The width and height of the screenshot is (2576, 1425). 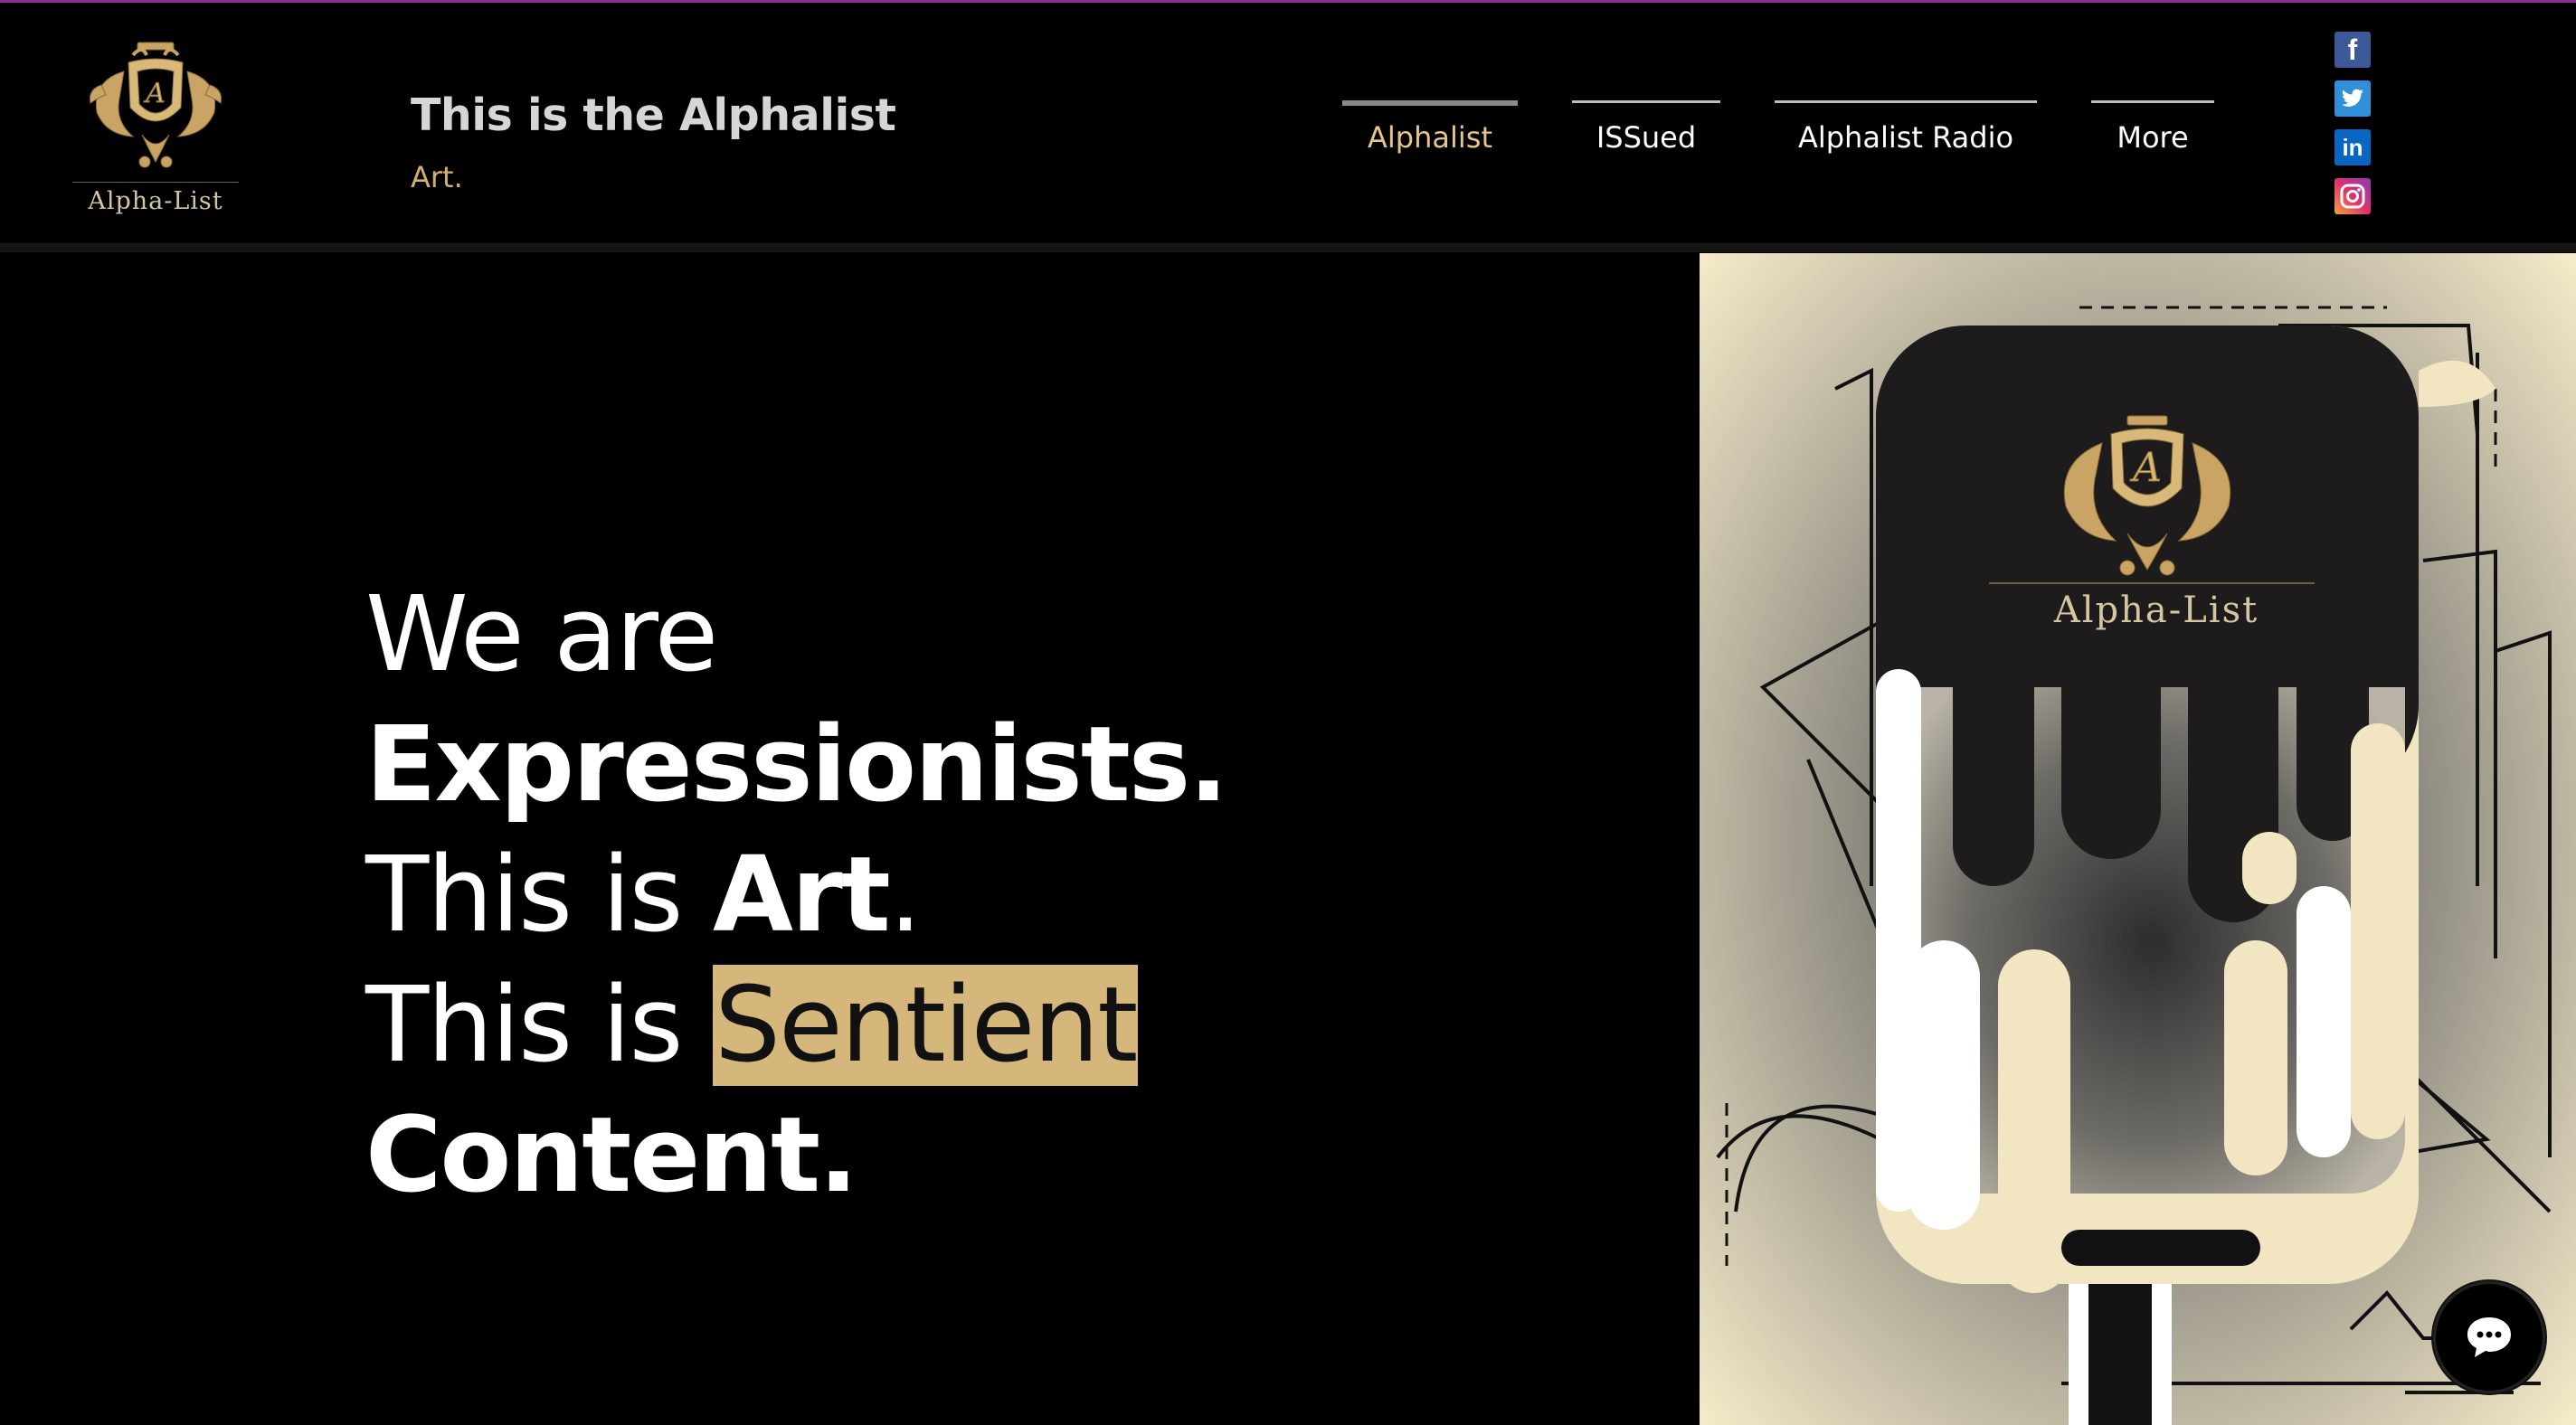 What do you see at coordinates (156, 182) in the screenshot?
I see `logo-divider` at bounding box center [156, 182].